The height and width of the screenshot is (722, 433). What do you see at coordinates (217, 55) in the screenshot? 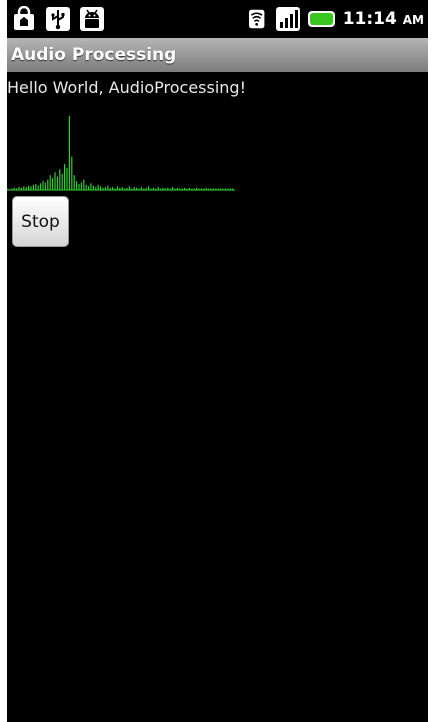
I see `app-title-bar: Audio Processing` at bounding box center [217, 55].